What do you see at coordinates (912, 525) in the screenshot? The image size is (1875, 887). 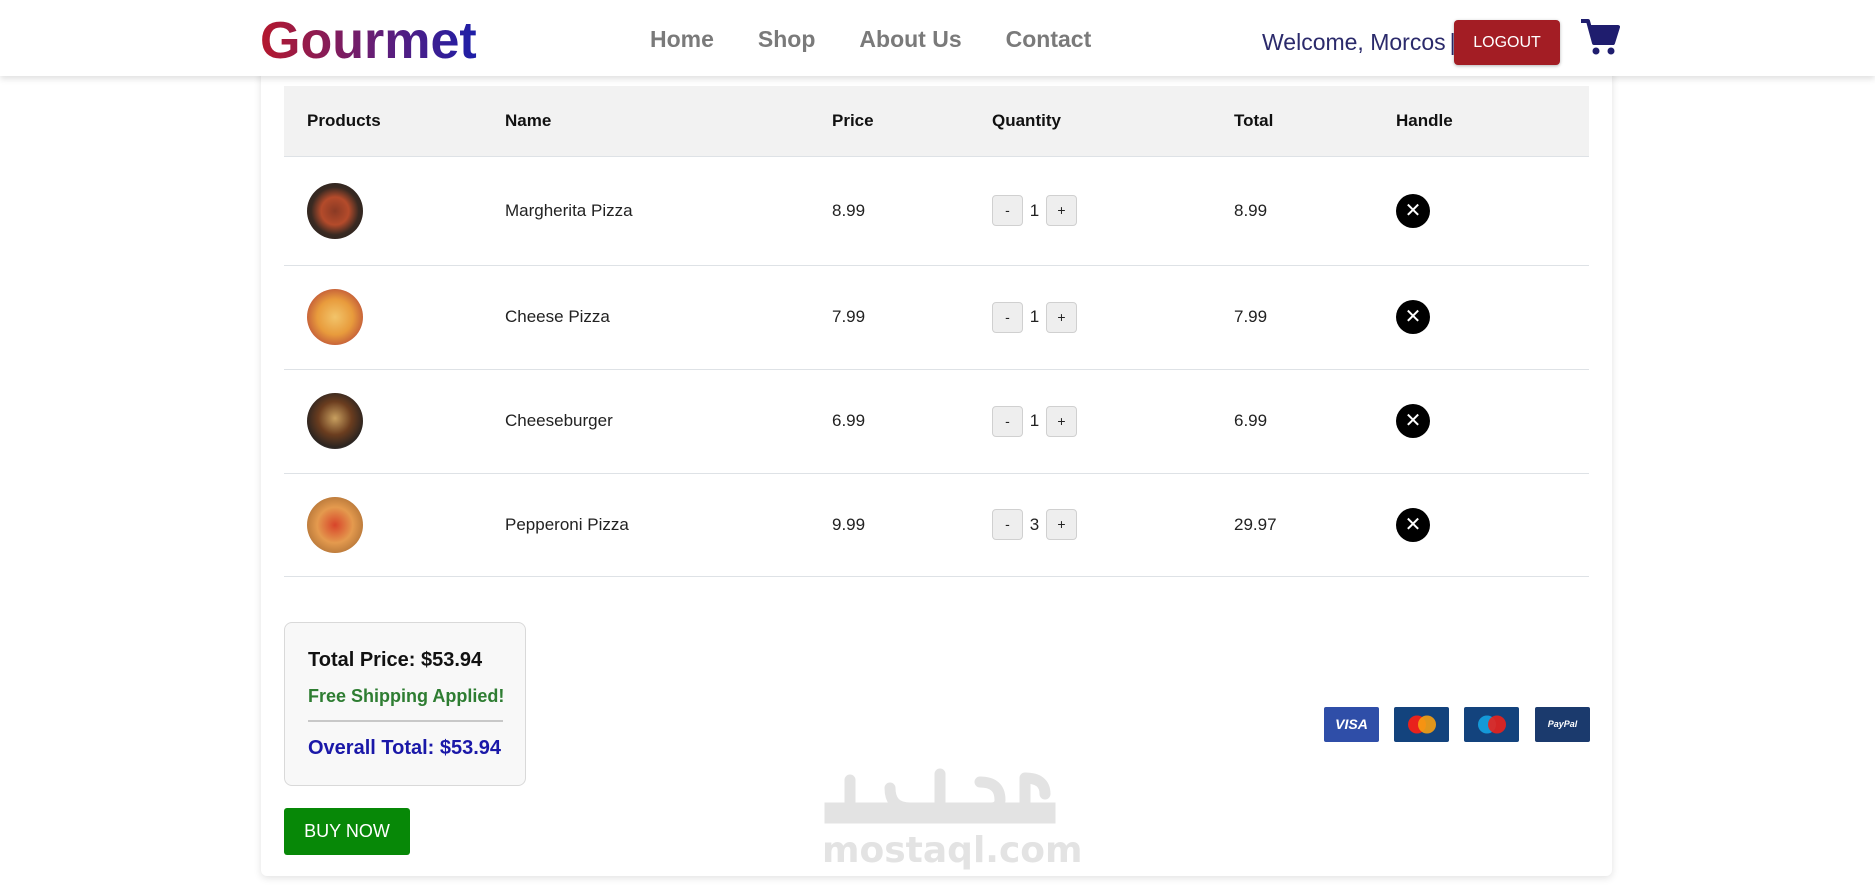 I see `product-price: 9.99` at bounding box center [912, 525].